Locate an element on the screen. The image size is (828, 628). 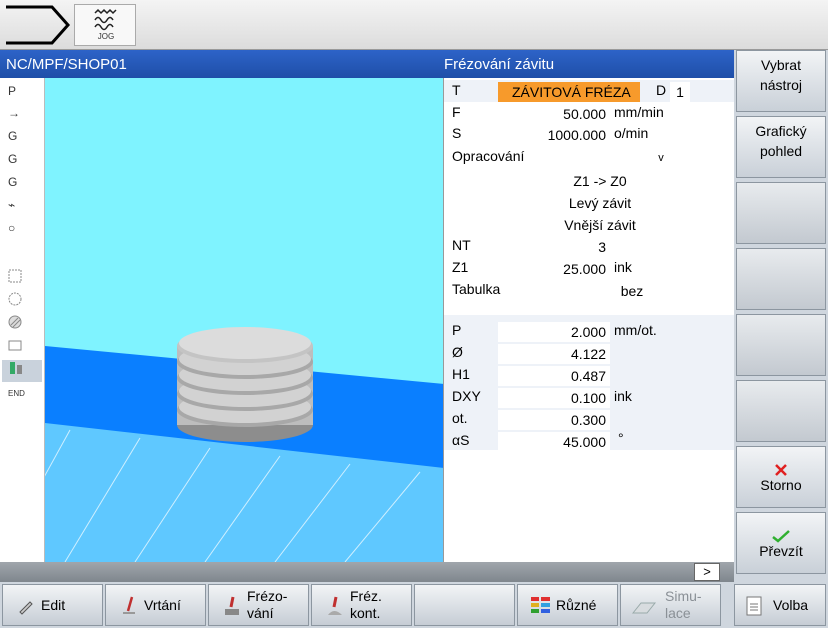
milling-line2: vání is located at coordinates (260, 613).